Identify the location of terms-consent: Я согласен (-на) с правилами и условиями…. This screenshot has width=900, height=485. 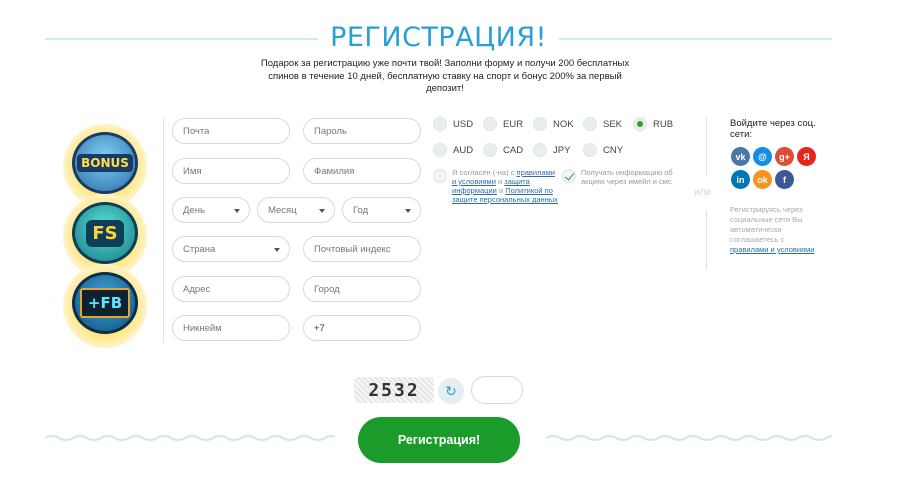
(495, 186).